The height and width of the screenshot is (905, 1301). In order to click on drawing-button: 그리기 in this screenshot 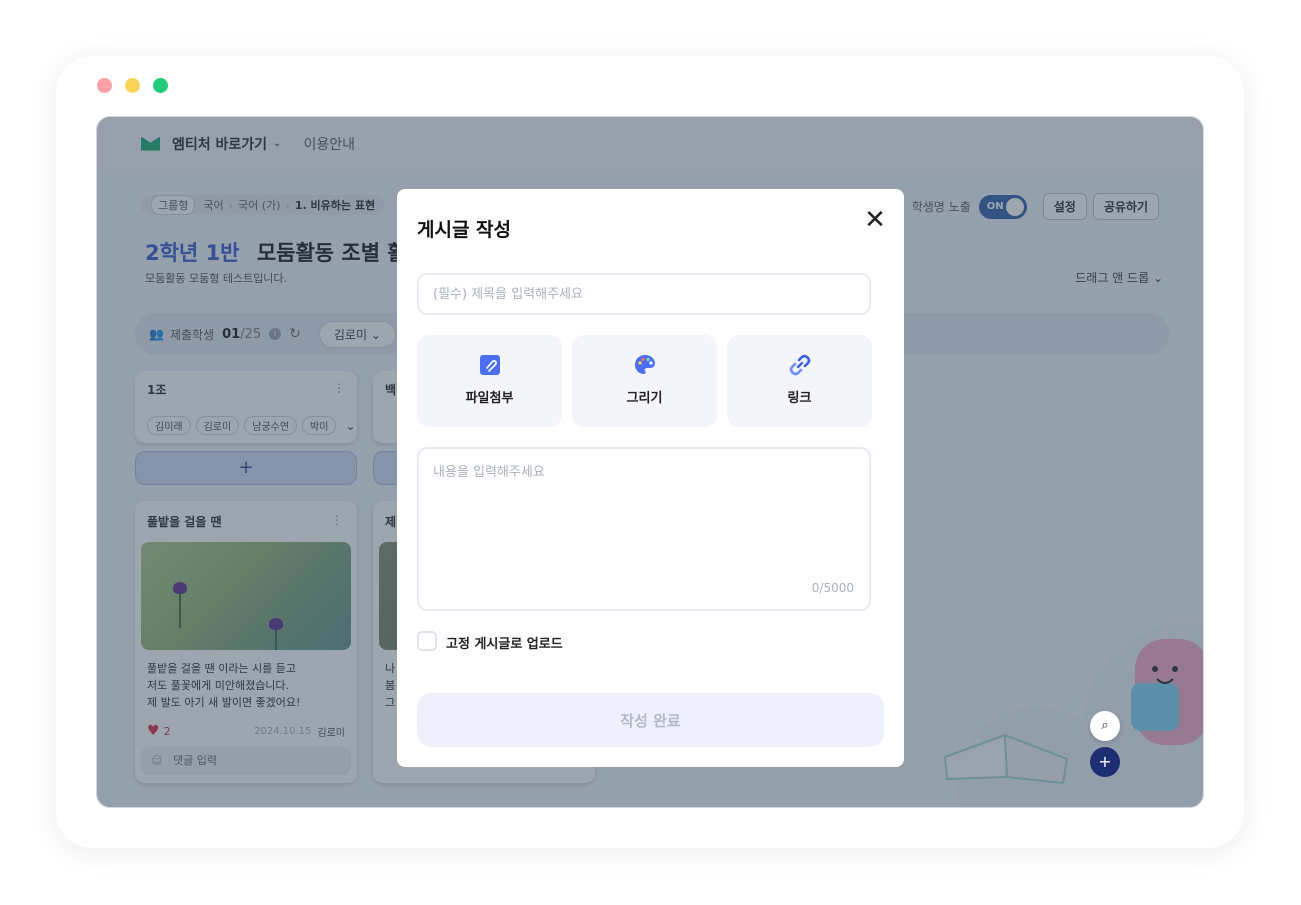, I will do `click(644, 381)`.